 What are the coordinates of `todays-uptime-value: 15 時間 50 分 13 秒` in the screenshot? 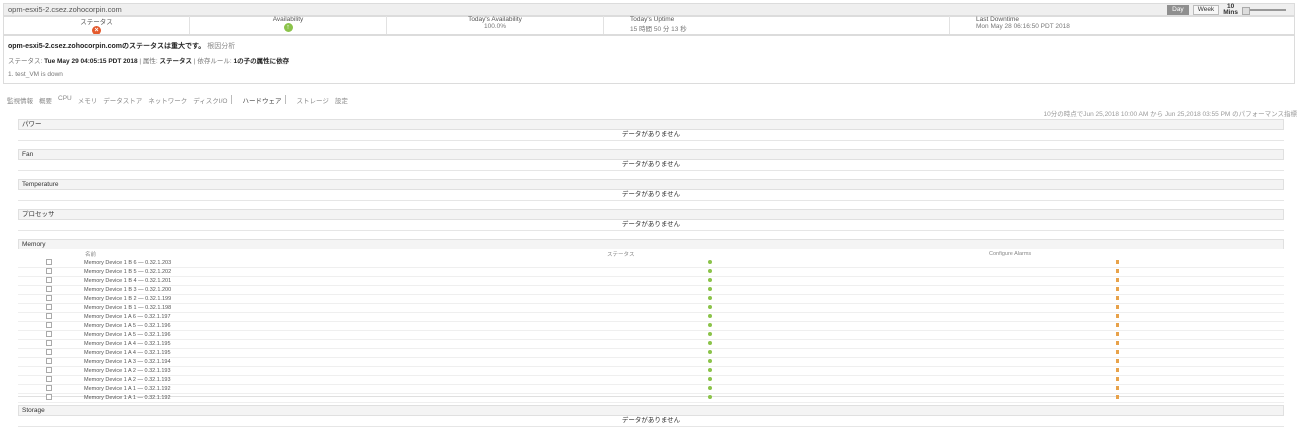 It's located at (658, 29).